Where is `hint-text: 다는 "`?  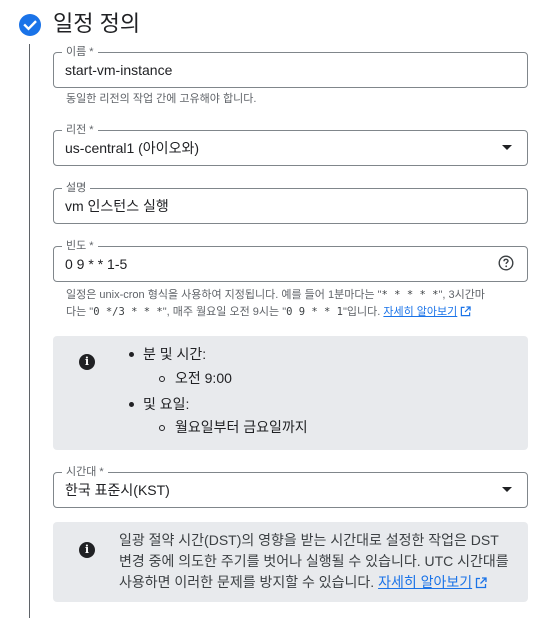 hint-text: 다는 " is located at coordinates (80, 312).